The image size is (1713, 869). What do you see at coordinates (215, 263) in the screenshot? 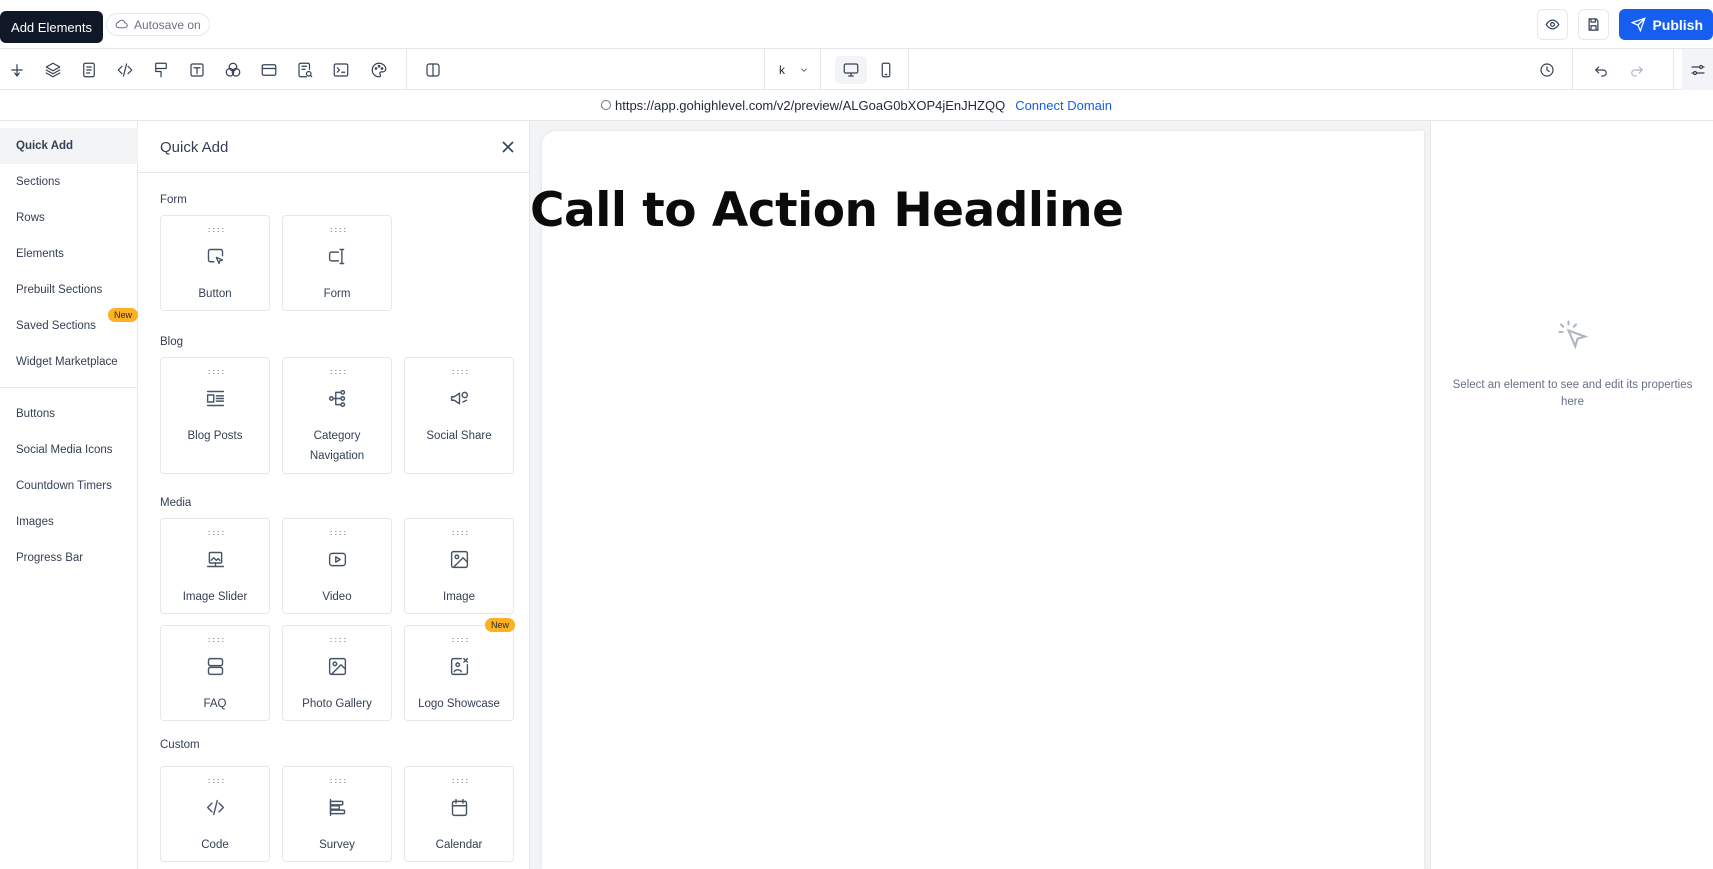
I see `element-card-button: Button` at bounding box center [215, 263].